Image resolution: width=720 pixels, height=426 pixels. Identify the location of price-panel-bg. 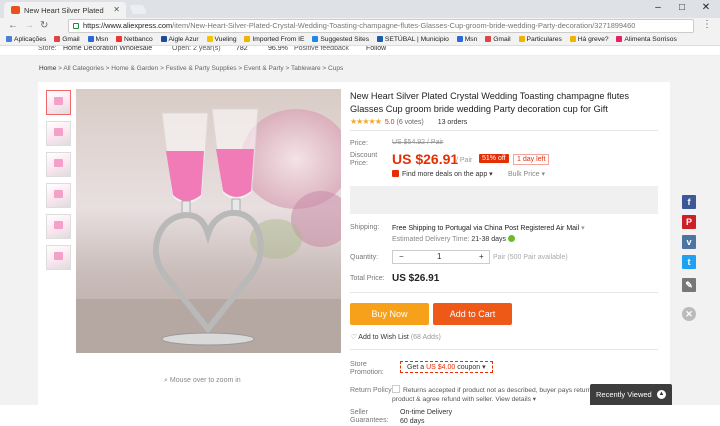
(504, 200).